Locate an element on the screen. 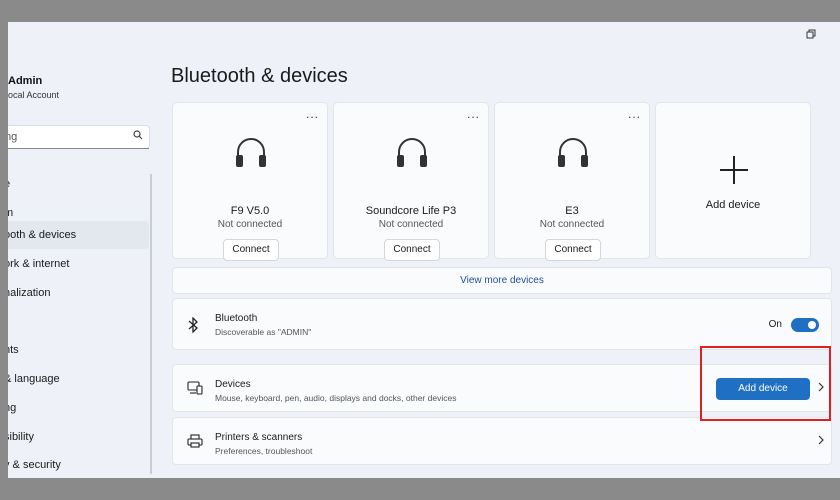 This screenshot has height=500, width=840. bluetooth-row: Bluetooth Discoverable as "ADMIN" On is located at coordinates (502, 324).